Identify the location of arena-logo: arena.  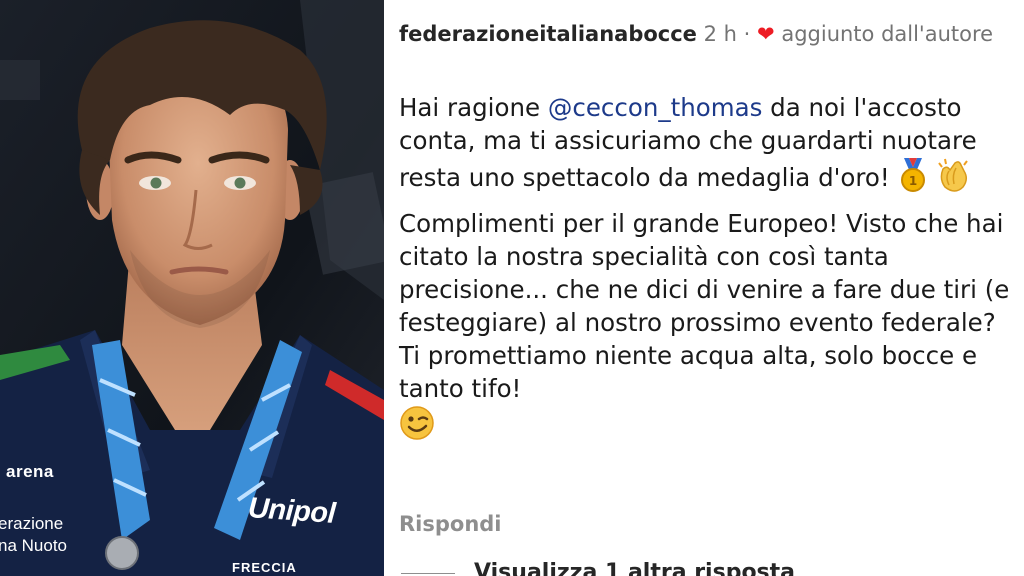
(30, 471).